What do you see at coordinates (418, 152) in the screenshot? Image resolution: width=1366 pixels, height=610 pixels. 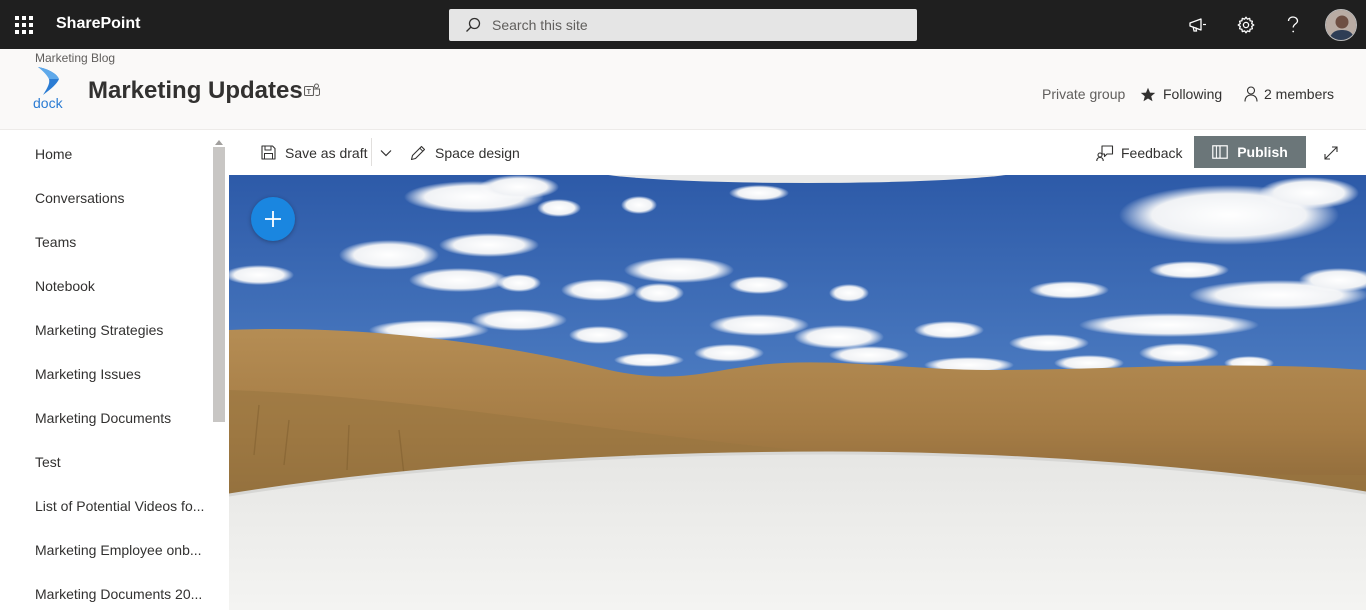 I see `pencil-icon` at bounding box center [418, 152].